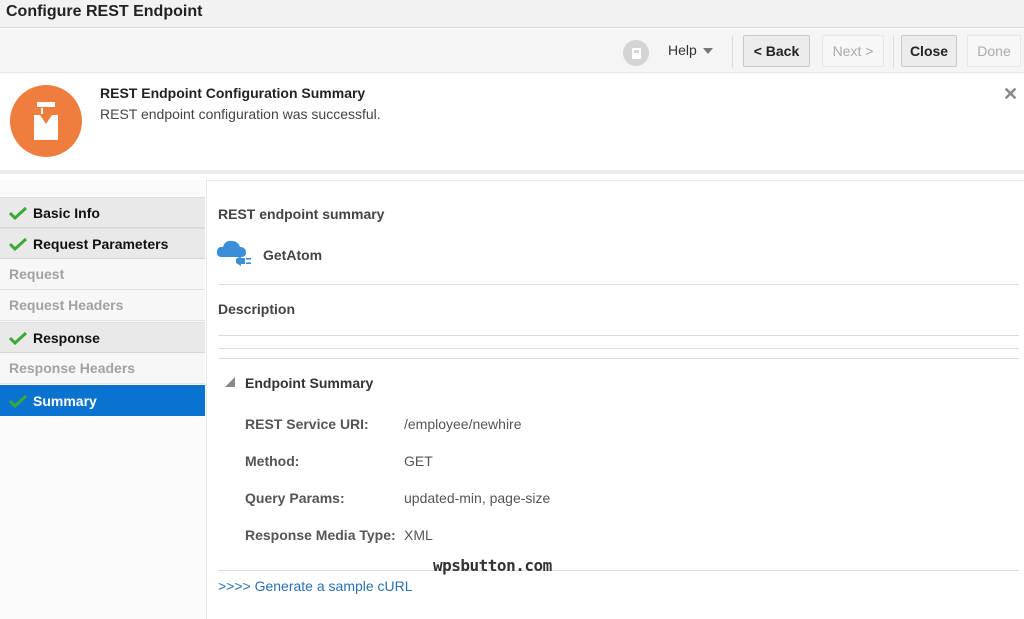 The image size is (1024, 619). What do you see at coordinates (66, 212) in the screenshot?
I see `sidebar-item-label: Basic Info` at bounding box center [66, 212].